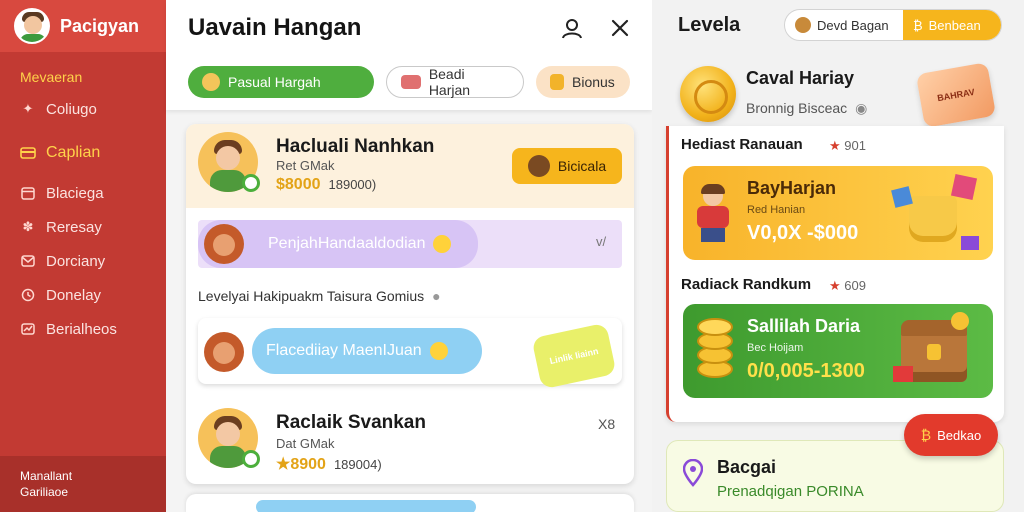 Image resolution: width=1024 pixels, height=512 pixels. What do you see at coordinates (44, 492) in the screenshot?
I see `footer-line2: Gariliaoe` at bounding box center [44, 492].